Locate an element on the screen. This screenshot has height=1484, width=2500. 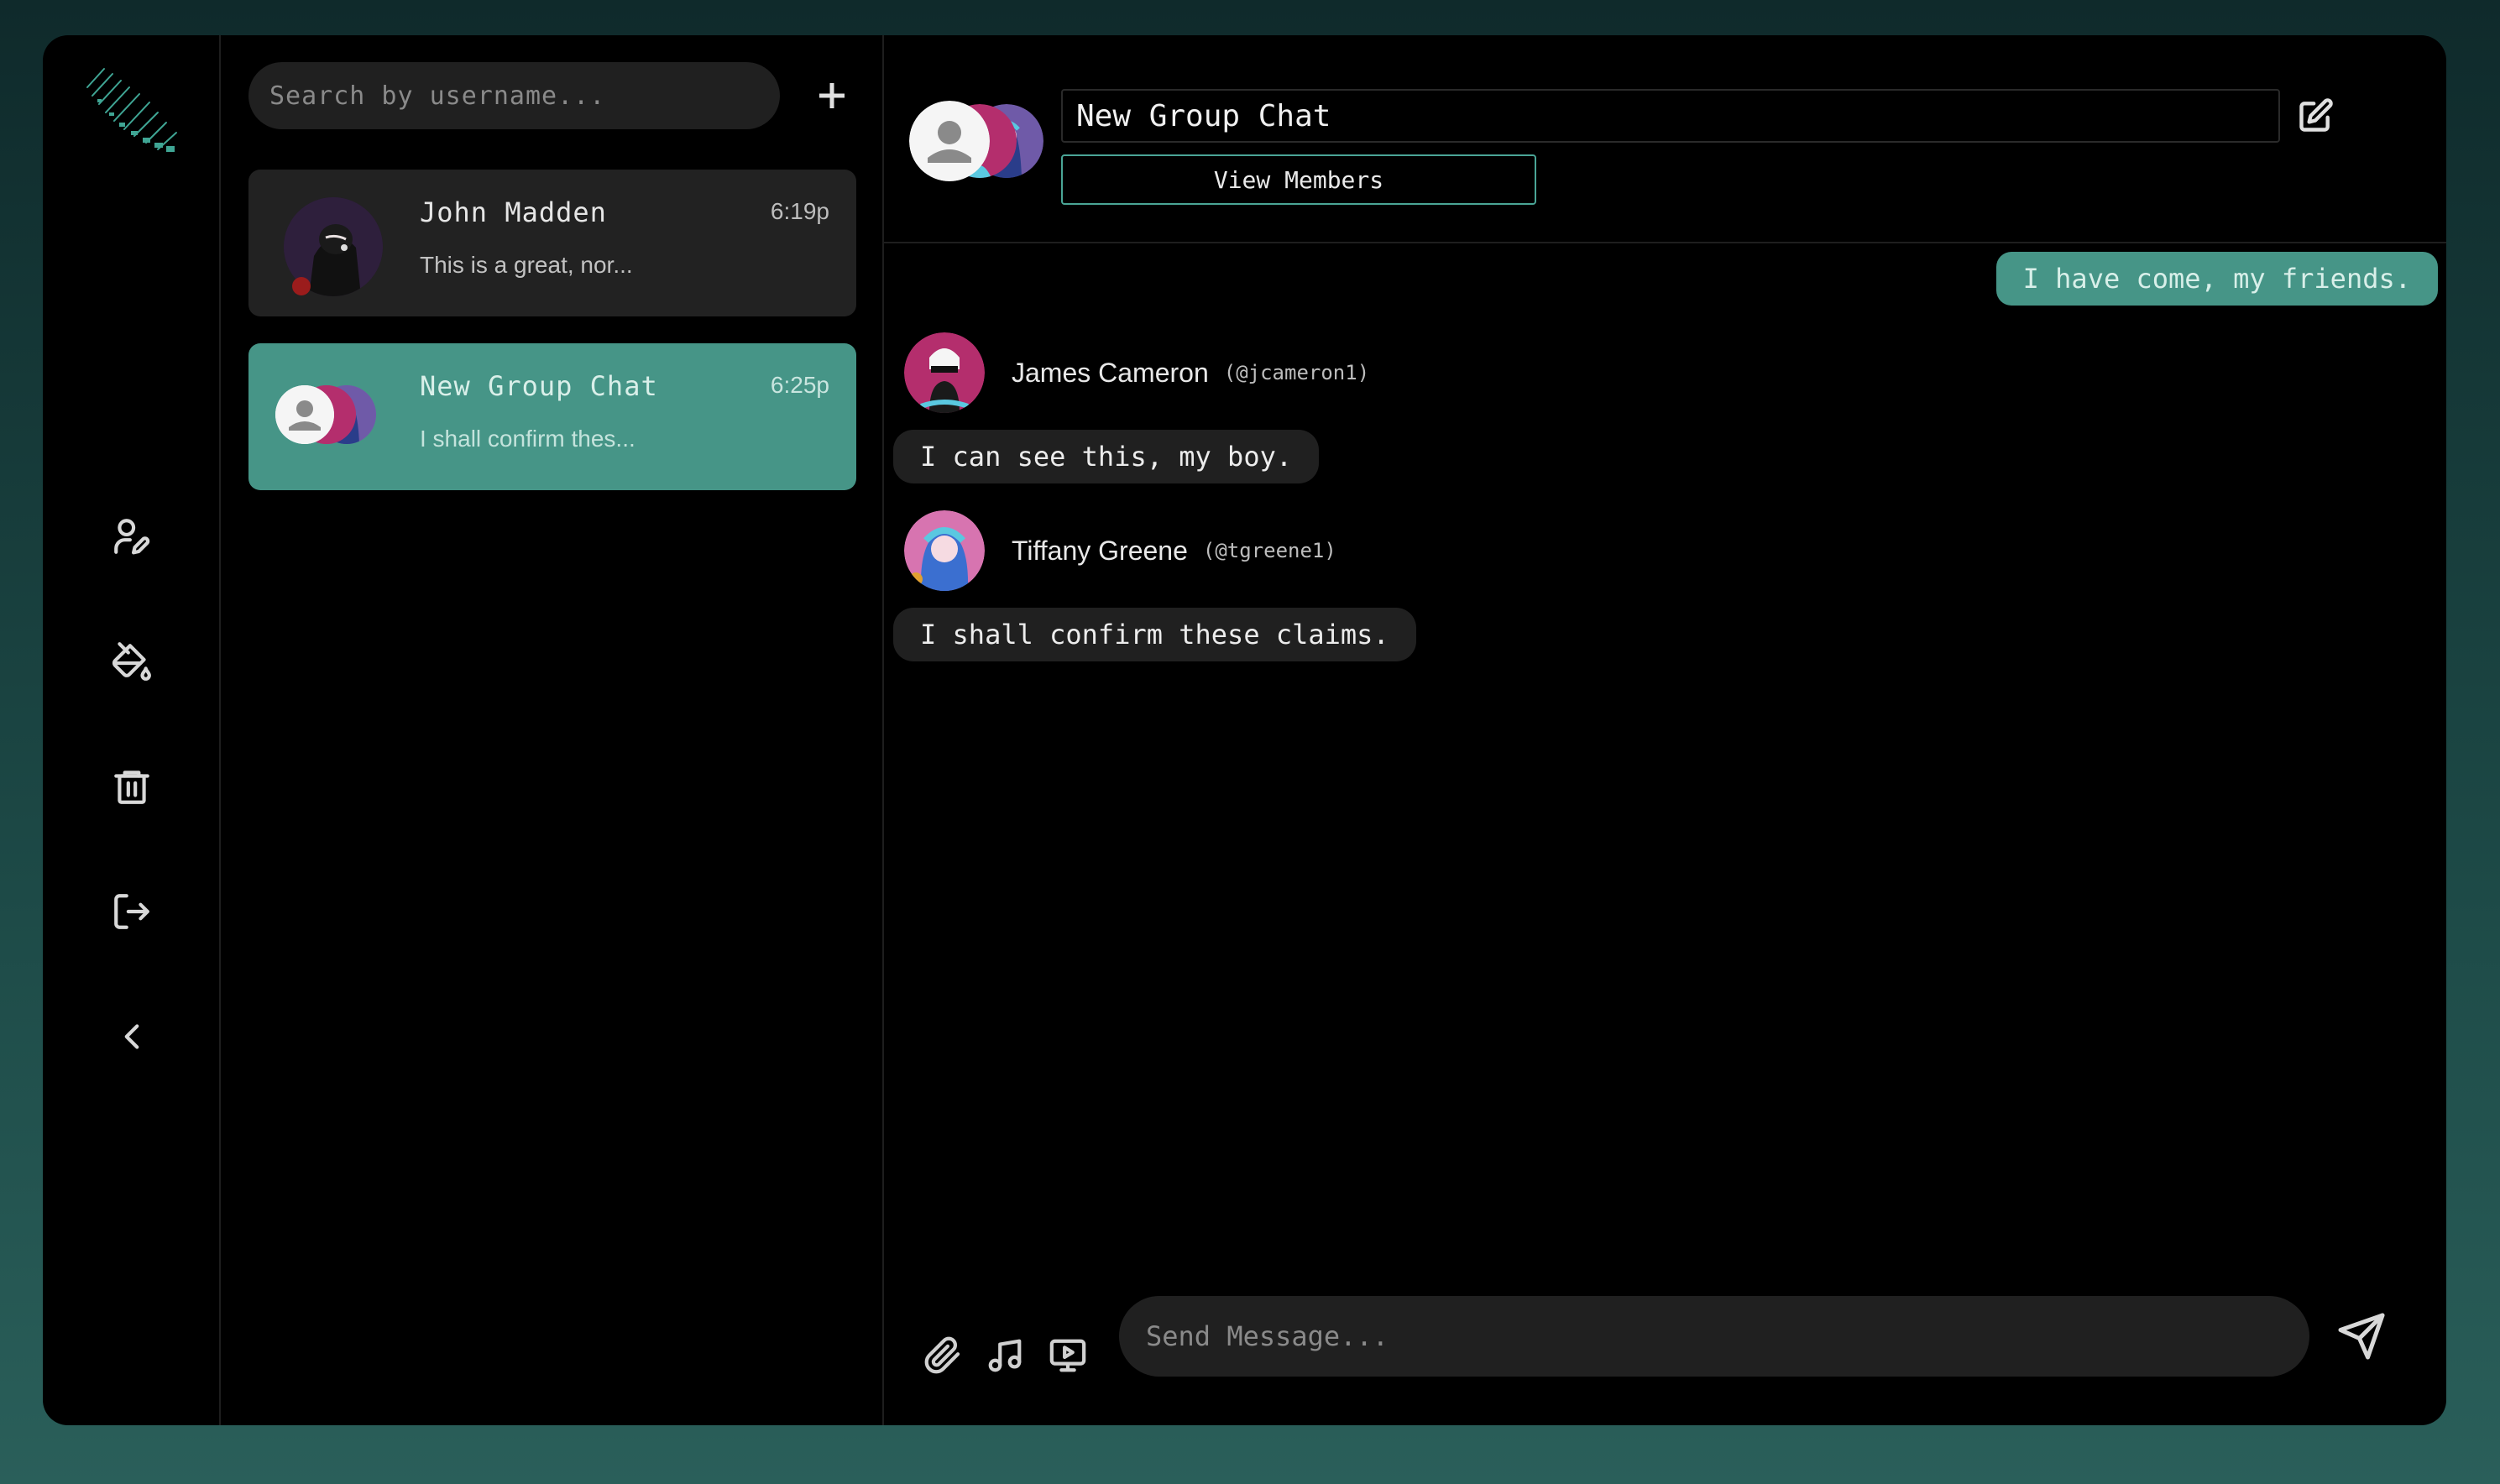
message-sender: James Cameron (@jcameron1) is located at coordinates (1136, 372).